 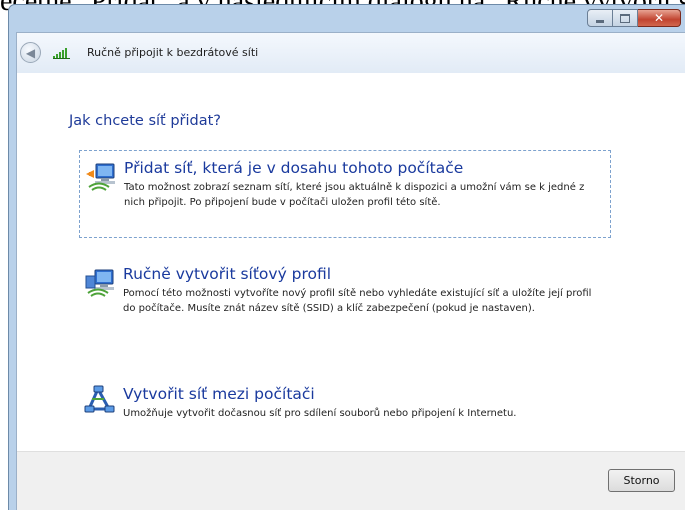 What do you see at coordinates (600, 18) in the screenshot?
I see `minimize-button` at bounding box center [600, 18].